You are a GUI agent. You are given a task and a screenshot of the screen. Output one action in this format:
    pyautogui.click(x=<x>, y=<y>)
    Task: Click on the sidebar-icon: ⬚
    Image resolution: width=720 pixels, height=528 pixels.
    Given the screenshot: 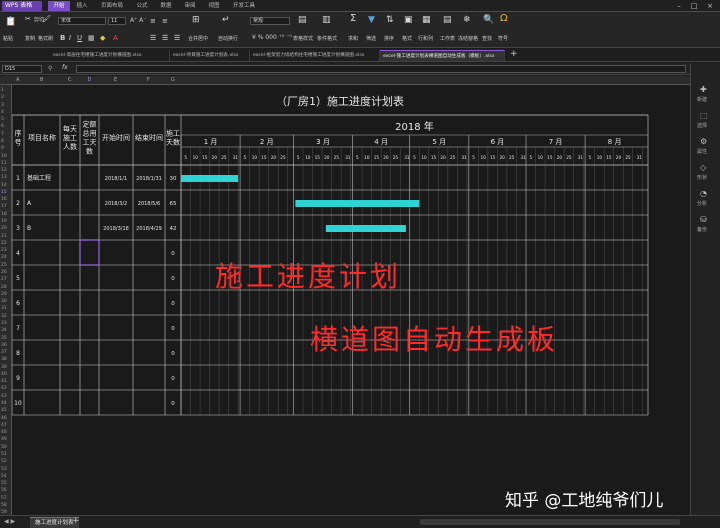 What is the action you would take?
    pyautogui.click(x=704, y=115)
    